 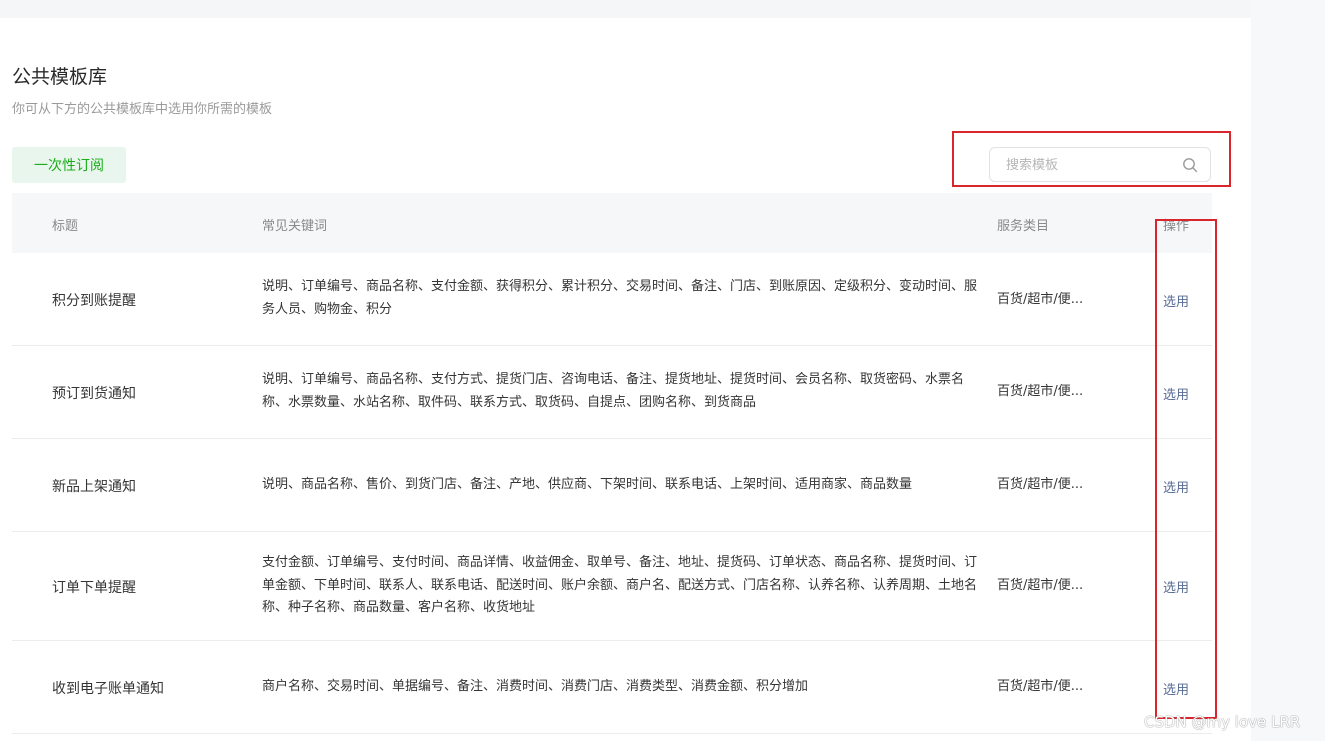 What do you see at coordinates (1222, 722) in the screenshot?
I see `watermark: CSDN @my love LRR` at bounding box center [1222, 722].